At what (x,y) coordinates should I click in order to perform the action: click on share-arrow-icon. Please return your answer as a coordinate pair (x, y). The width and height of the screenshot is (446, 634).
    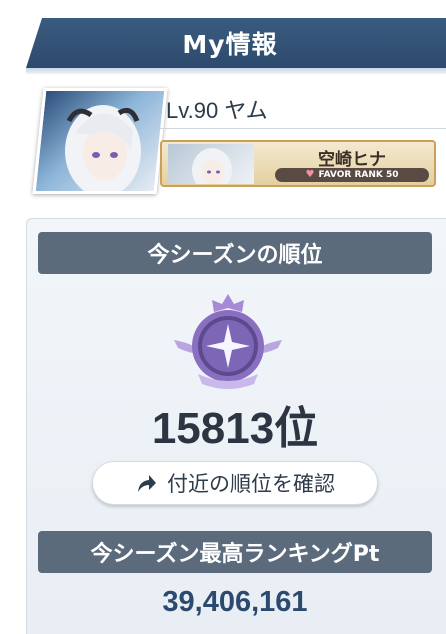
    Looking at the image, I should click on (146, 483).